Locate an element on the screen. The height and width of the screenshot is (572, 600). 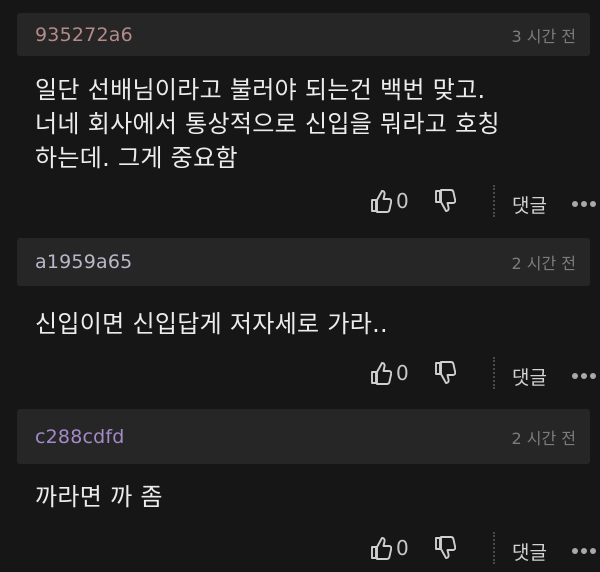
comment-text-line: 하는데. 그게 중요함 is located at coordinates (136, 158).